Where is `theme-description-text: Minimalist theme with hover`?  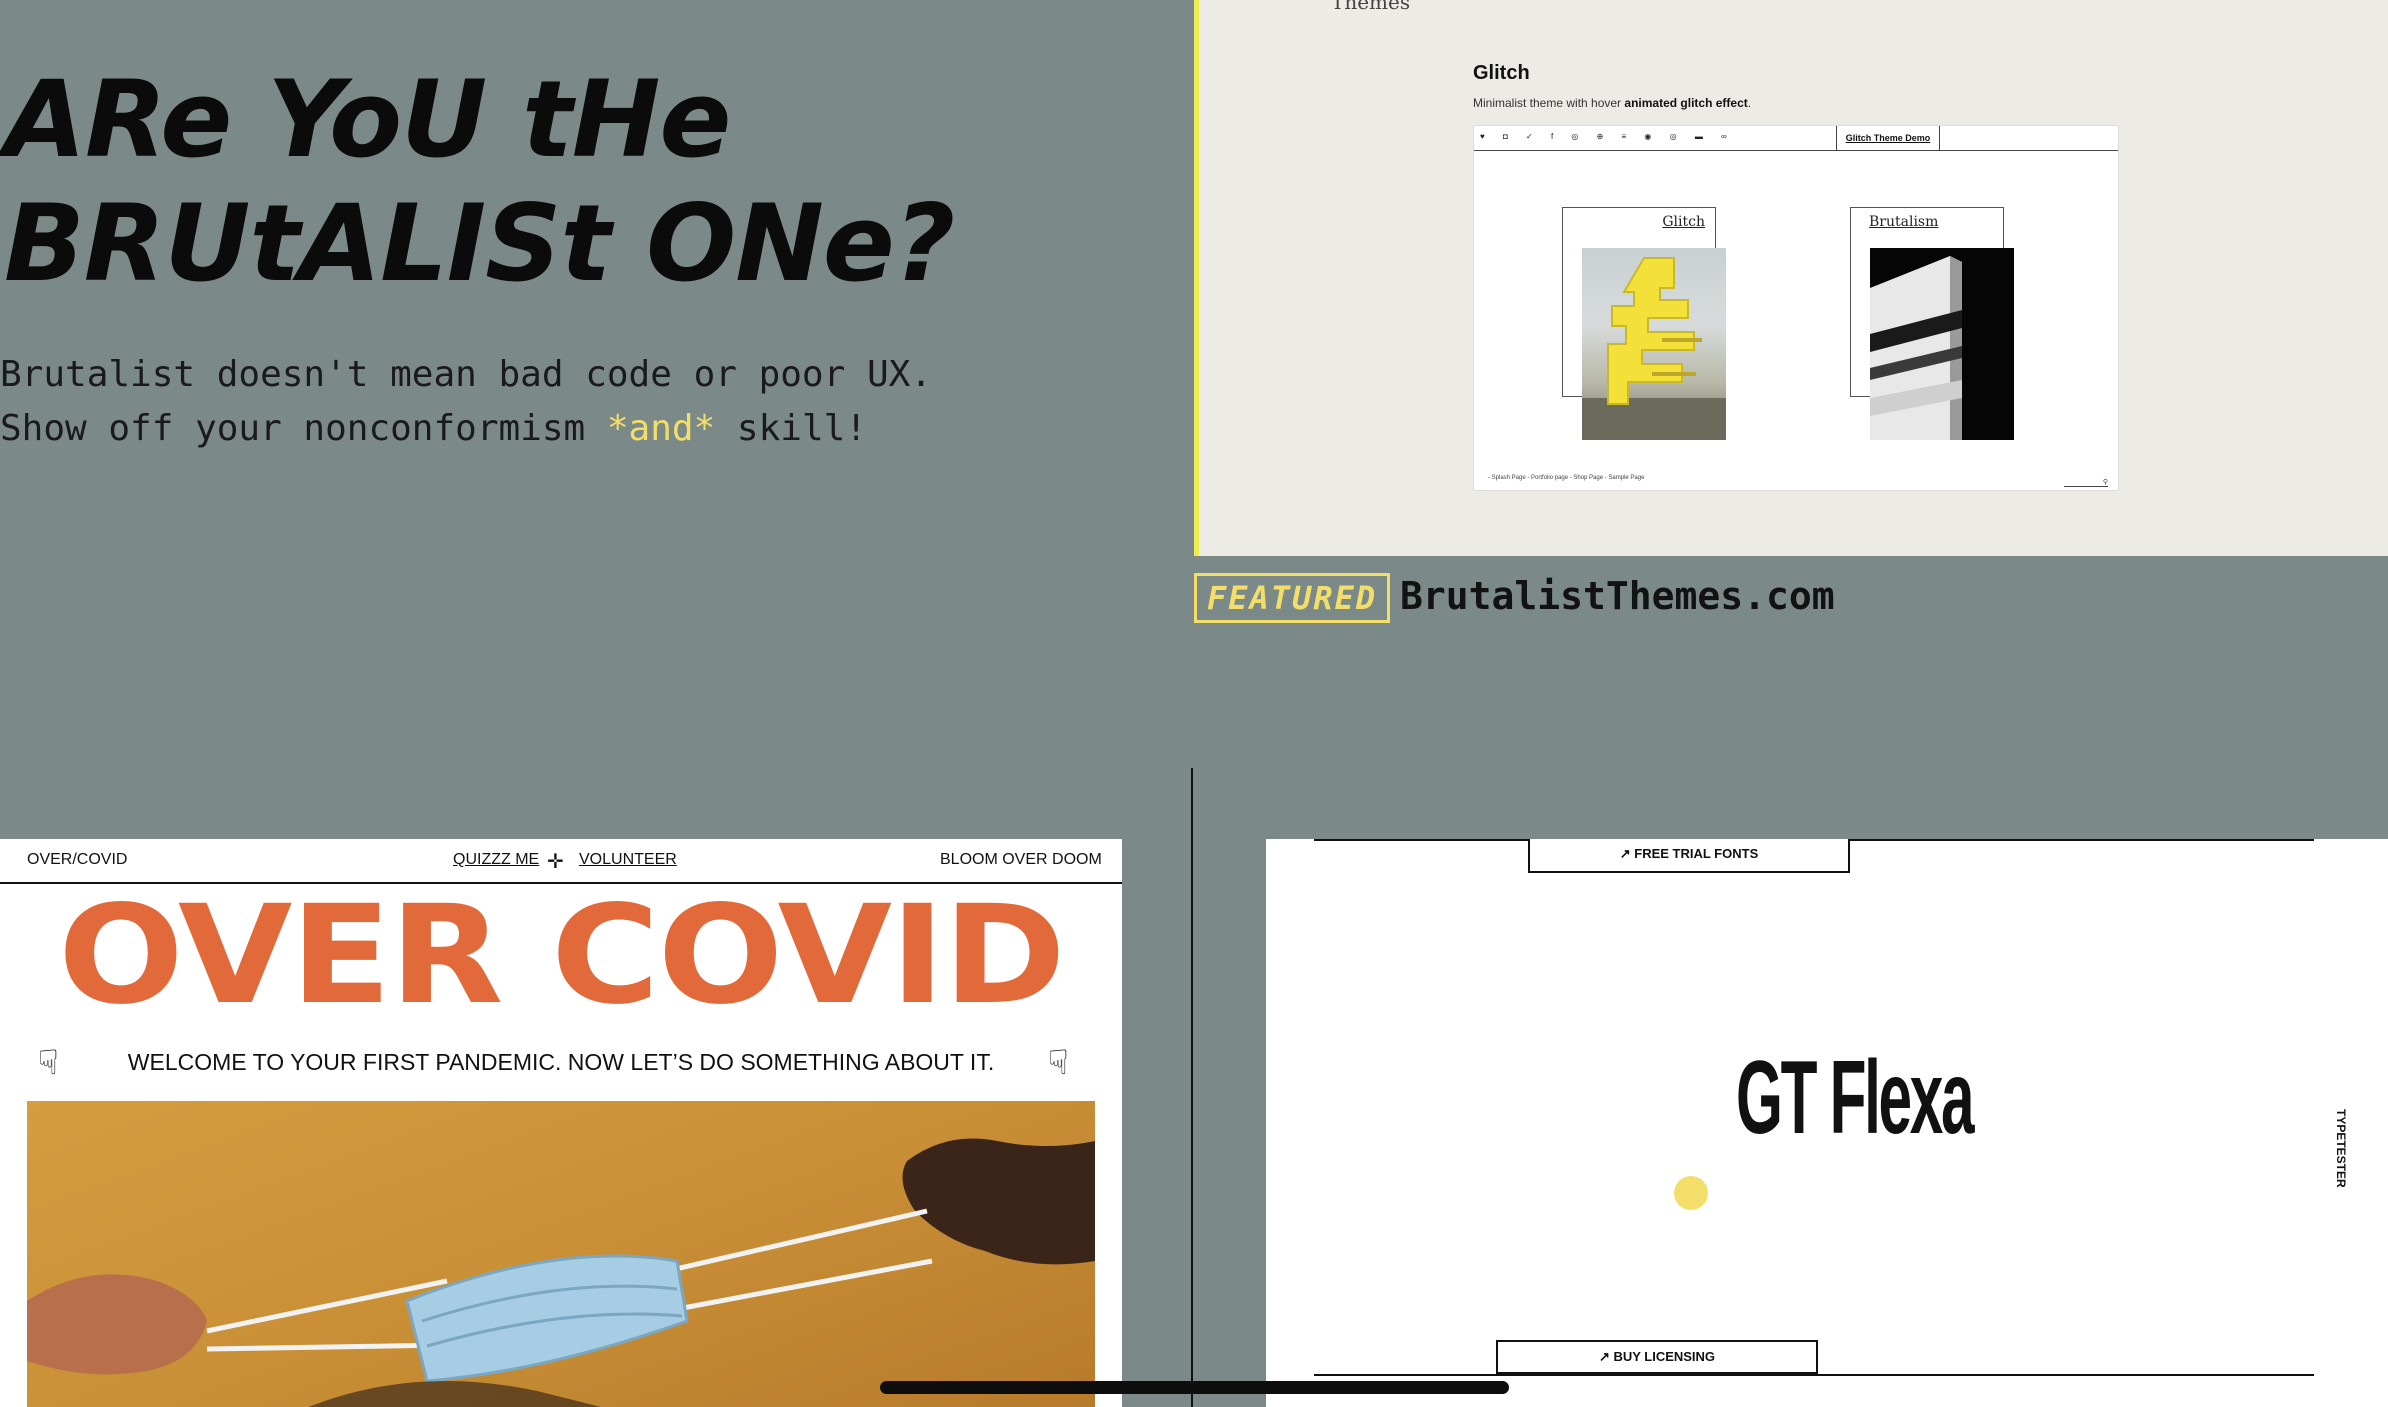
theme-description-text: Minimalist theme with hover is located at coordinates (1549, 103).